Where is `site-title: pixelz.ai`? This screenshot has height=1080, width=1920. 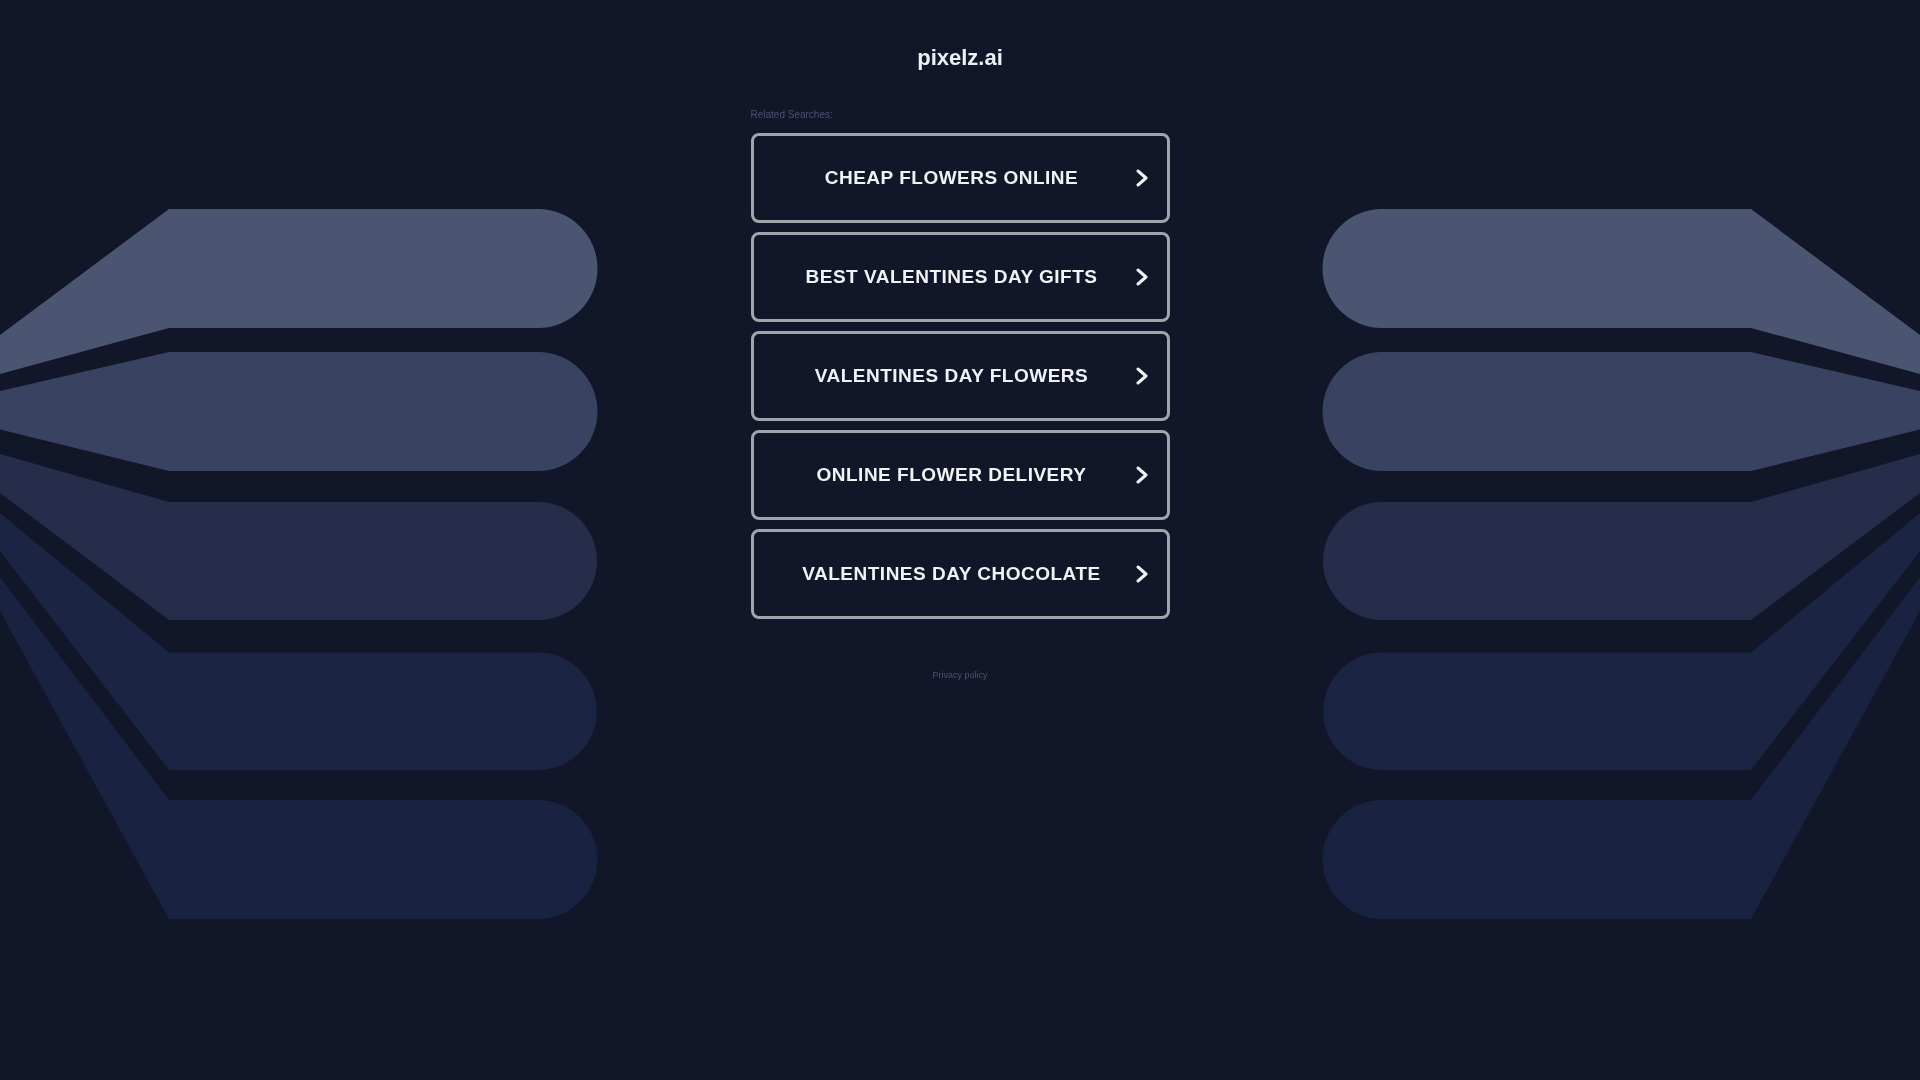
site-title: pixelz.ai is located at coordinates (960, 58).